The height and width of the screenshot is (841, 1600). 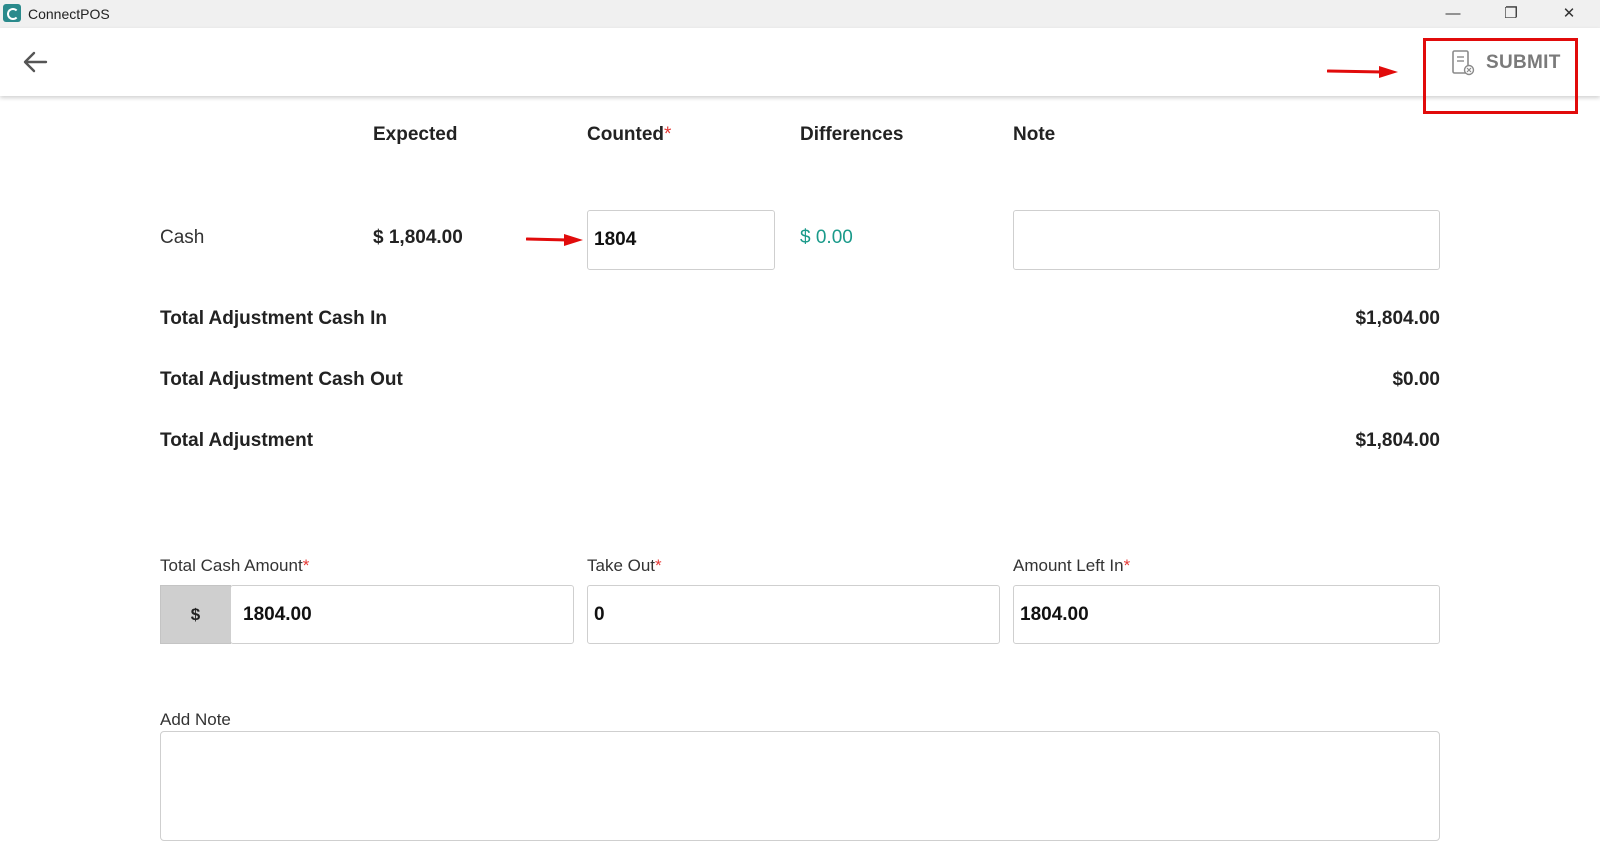 What do you see at coordinates (281, 379) in the screenshot?
I see `total-cash-out-label: Total Adjustment Cash Out` at bounding box center [281, 379].